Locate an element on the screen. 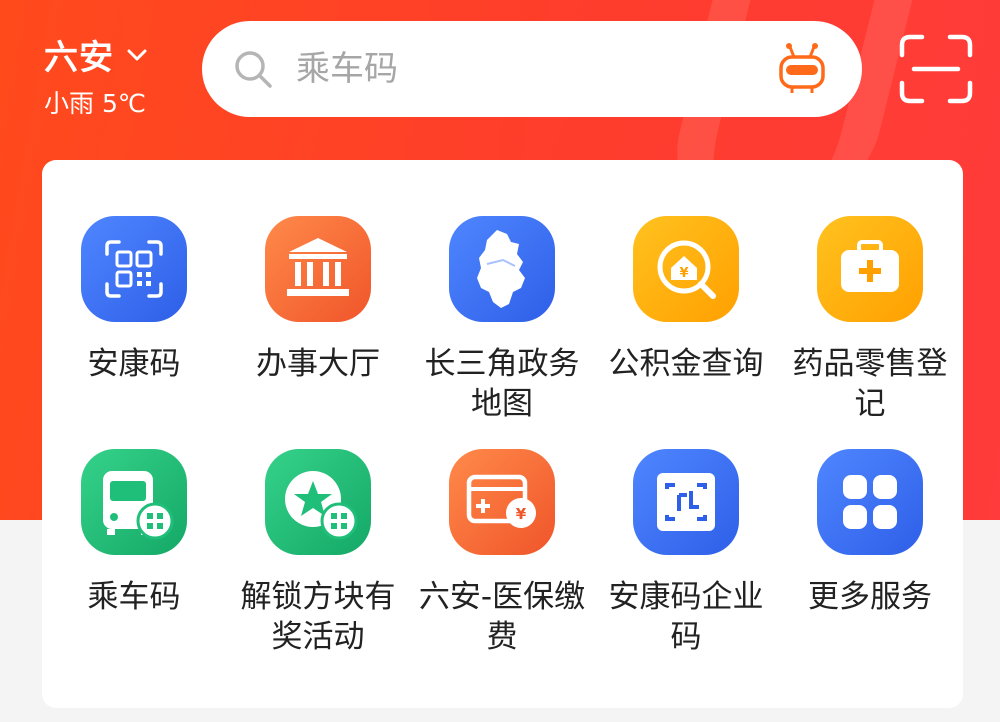  housing-fund-search-icon: ¥ is located at coordinates (686, 269).